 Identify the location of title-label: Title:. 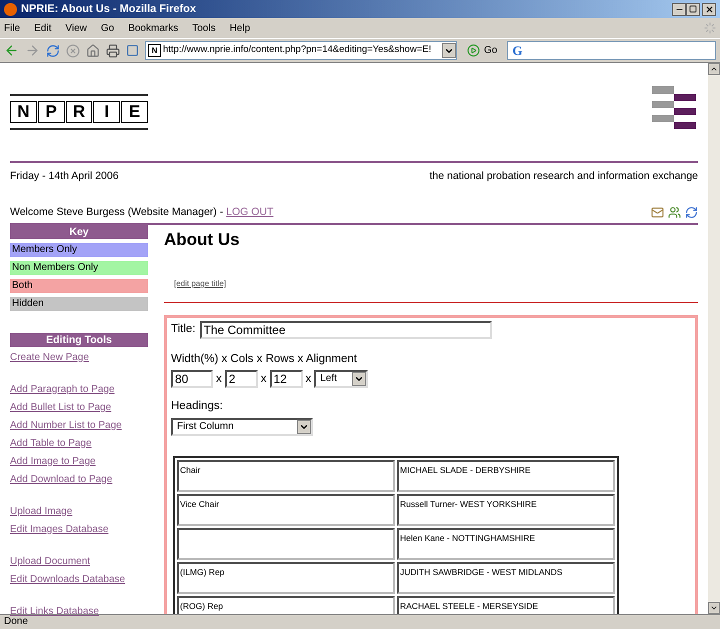
(183, 330).